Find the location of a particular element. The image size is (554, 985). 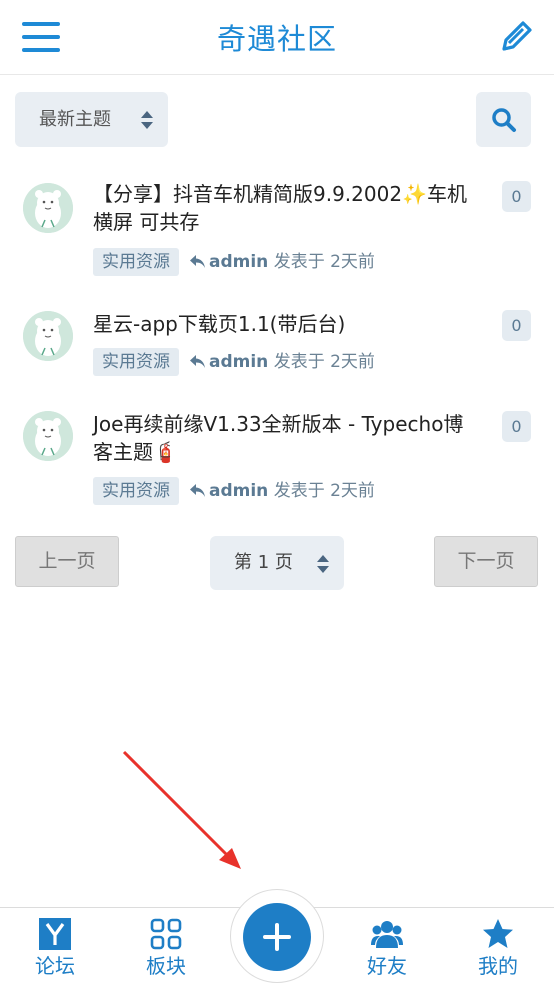

nav-label-friends: 好友 is located at coordinates (387, 966).